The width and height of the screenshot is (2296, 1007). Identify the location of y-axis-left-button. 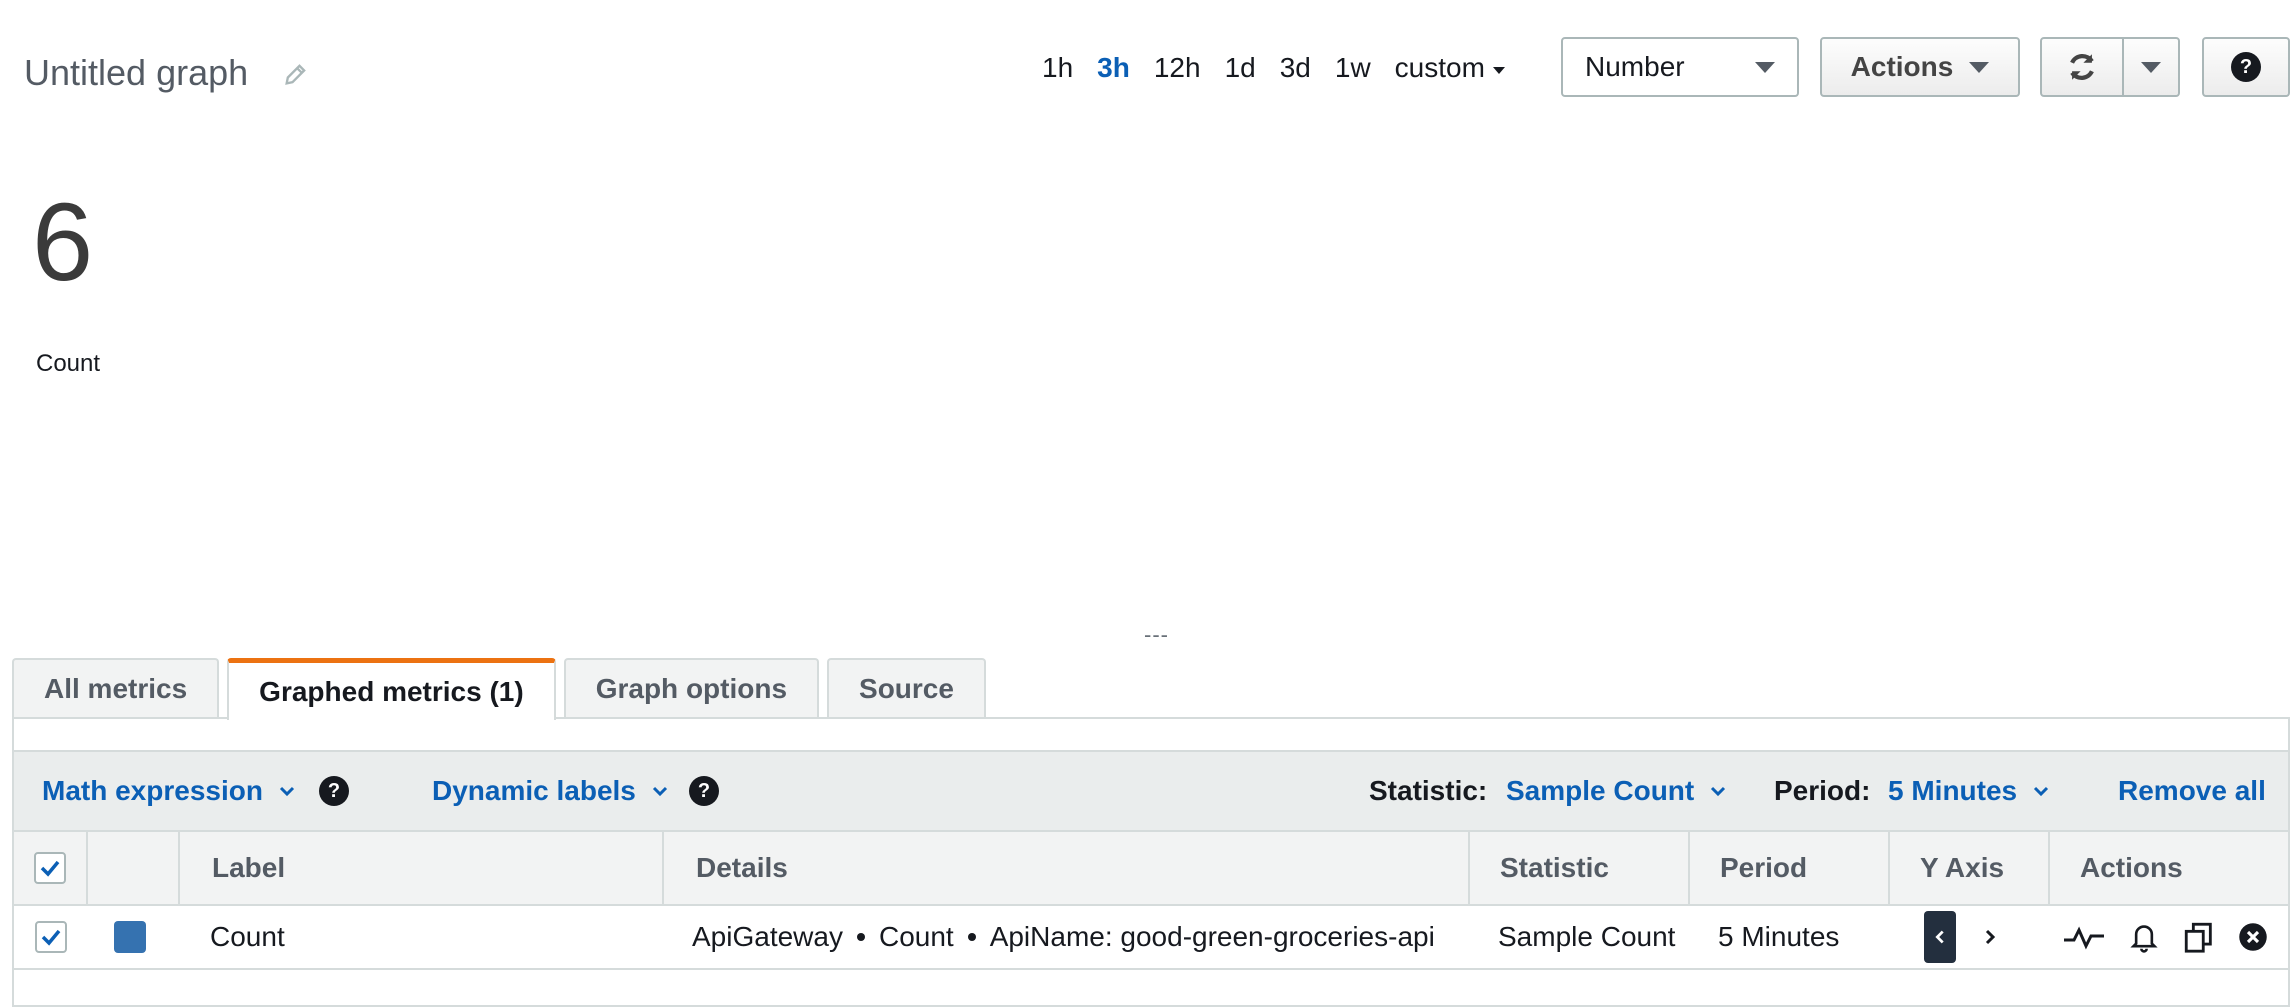
(1940, 937).